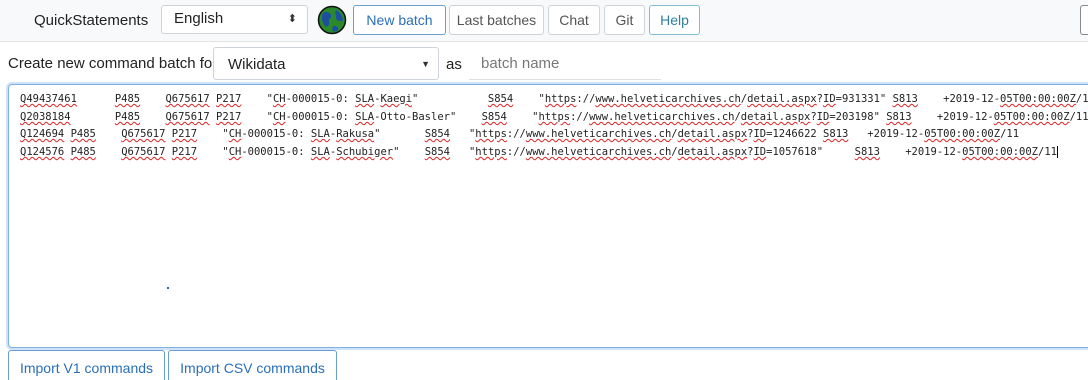 The image size is (1088, 380). What do you see at coordinates (365, 152) in the screenshot?
I see `command-token: Schubiger` at bounding box center [365, 152].